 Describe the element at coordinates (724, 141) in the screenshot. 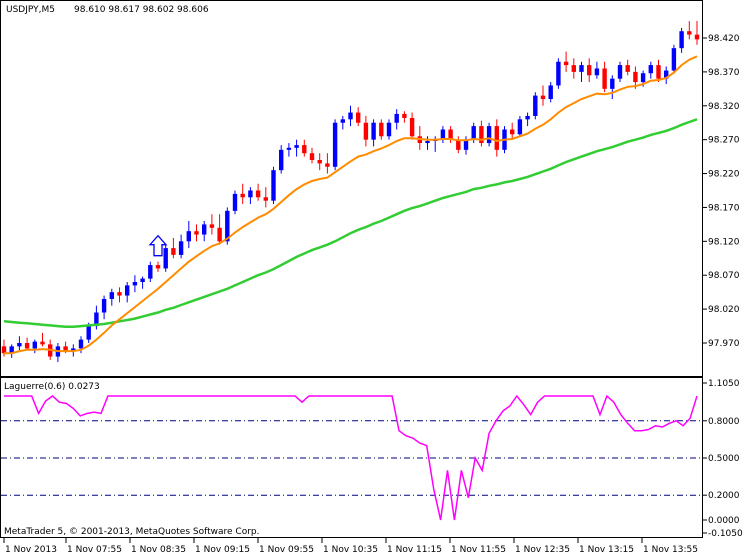

I see `price-tick-label: 98.270` at that location.